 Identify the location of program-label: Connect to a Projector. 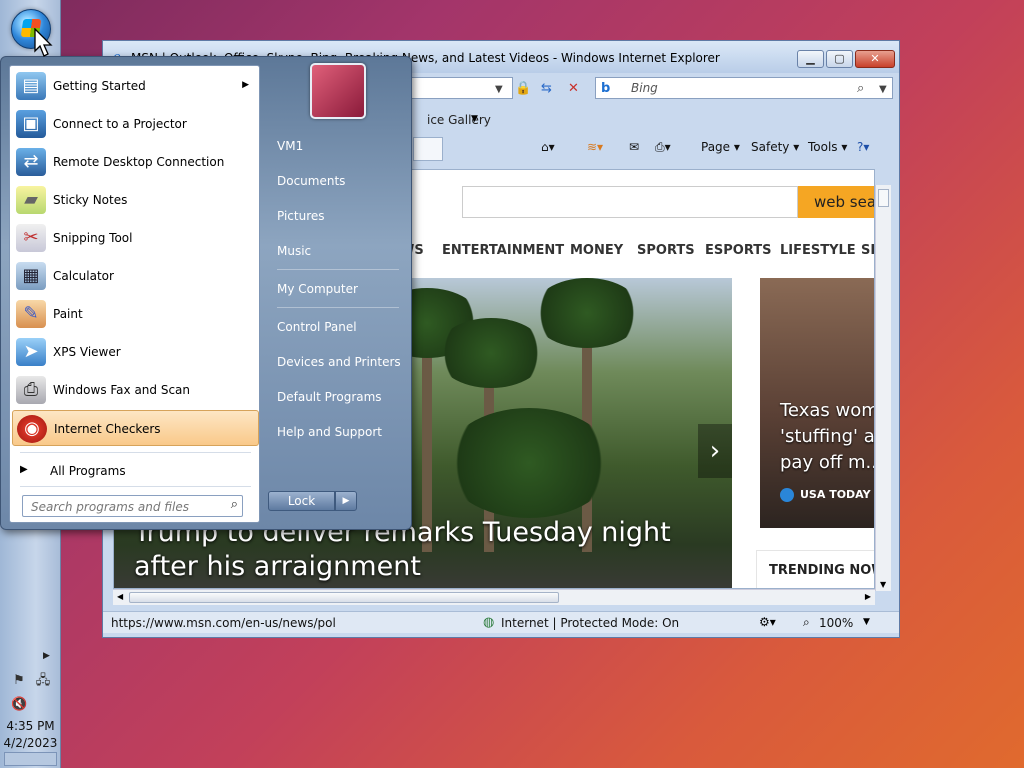
(120, 124).